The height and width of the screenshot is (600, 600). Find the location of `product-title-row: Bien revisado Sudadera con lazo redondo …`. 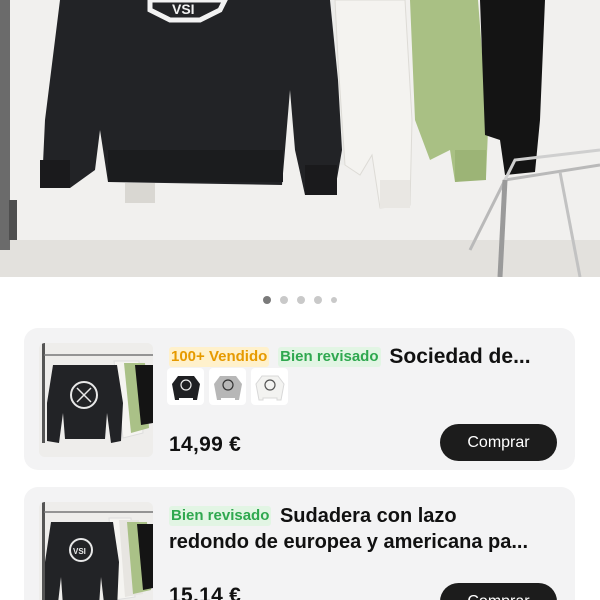

product-title-row: Bien revisado Sudadera con lazo redondo … is located at coordinates (363, 529).